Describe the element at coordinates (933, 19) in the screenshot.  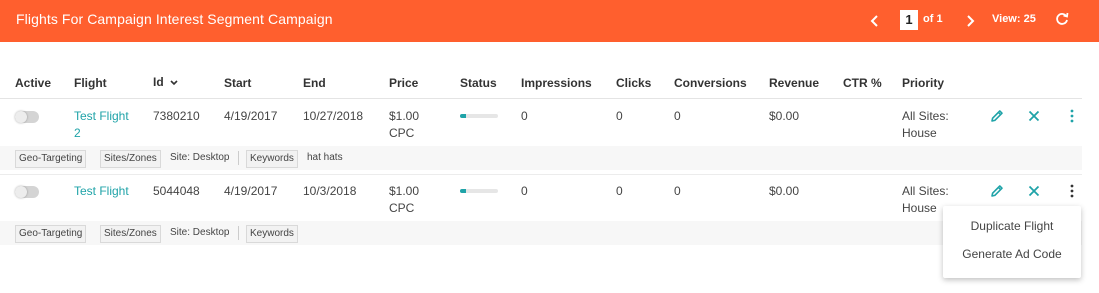
I see `page-total: of 1` at that location.